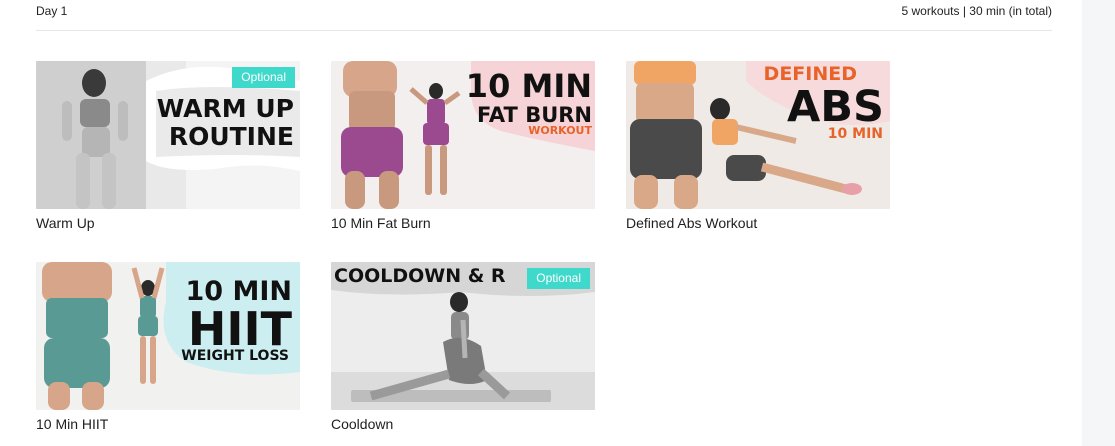  Describe the element at coordinates (560, 130) in the screenshot. I see `thumbnail-title-line-3: WORKOUT` at that location.